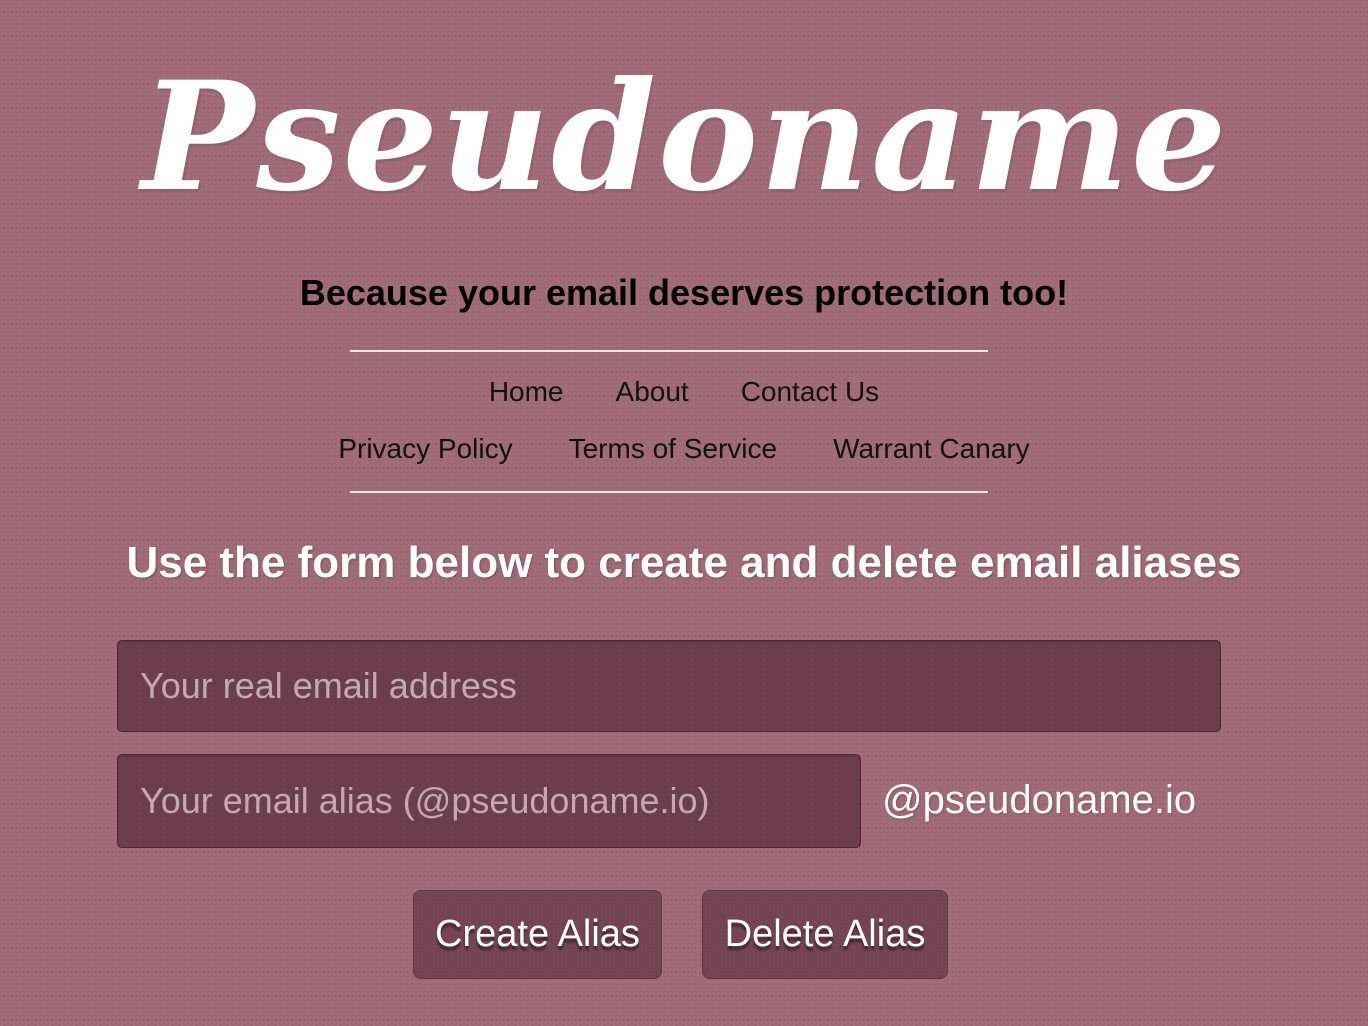 Image resolution: width=1368 pixels, height=1026 pixels. I want to click on nav-link-privacy-policy: Privacy Policy, so click(425, 449).